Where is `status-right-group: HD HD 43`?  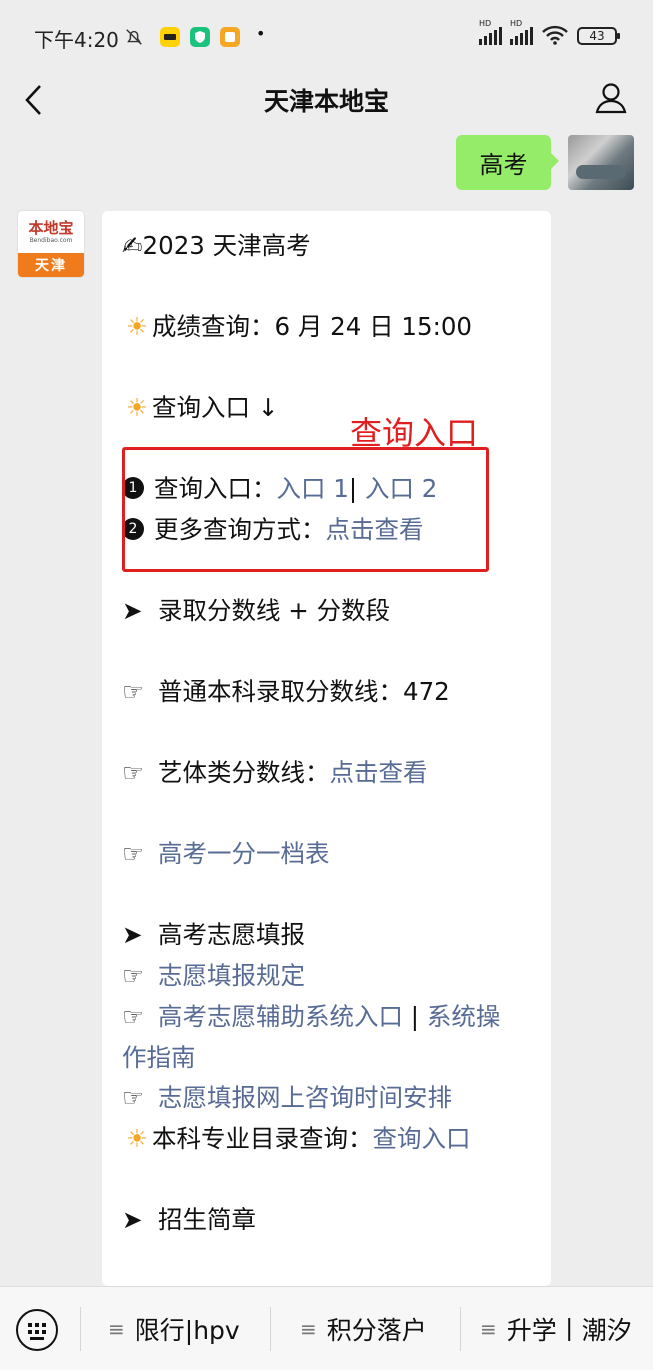 status-right-group: HD HD 43 is located at coordinates (549, 33).